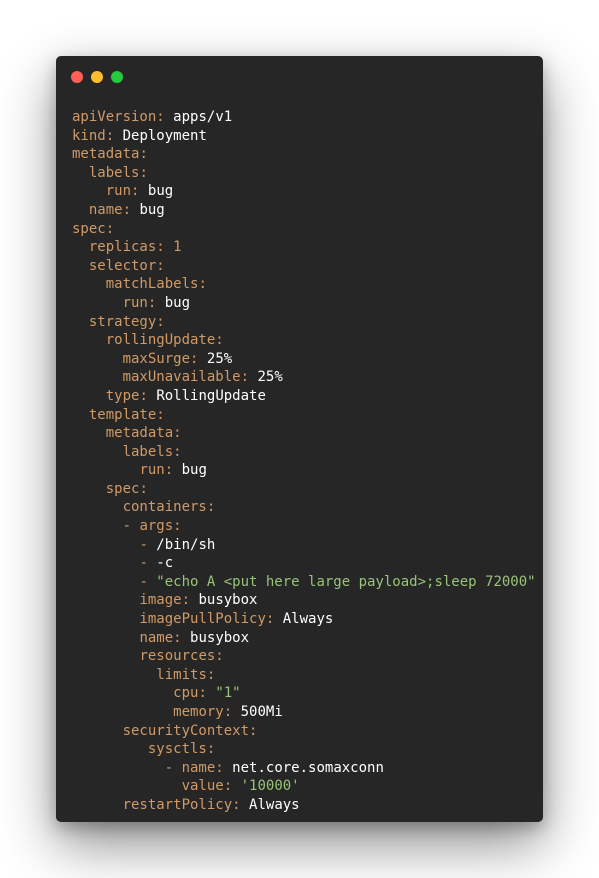 The width and height of the screenshot is (599, 878). I want to click on code-line: labels:, so click(304, 173).